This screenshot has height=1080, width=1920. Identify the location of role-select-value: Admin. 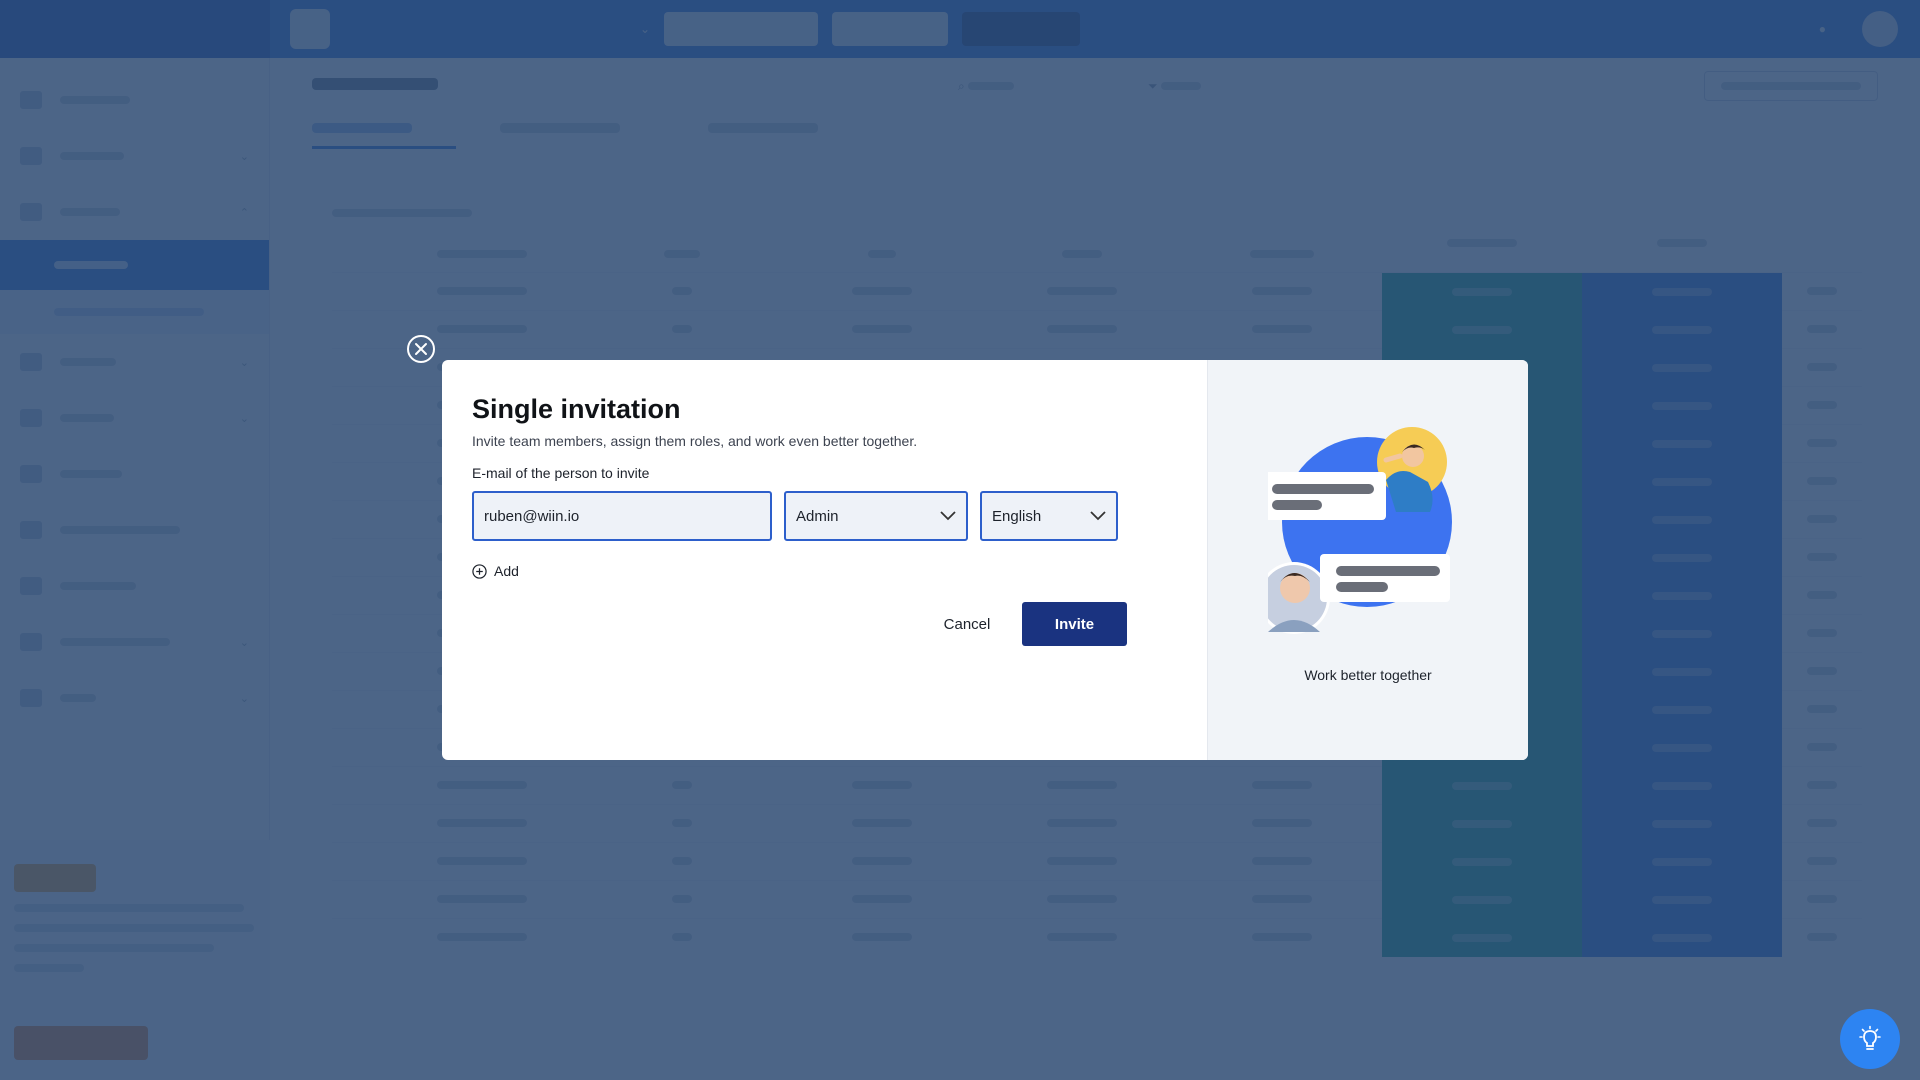
(817, 516).